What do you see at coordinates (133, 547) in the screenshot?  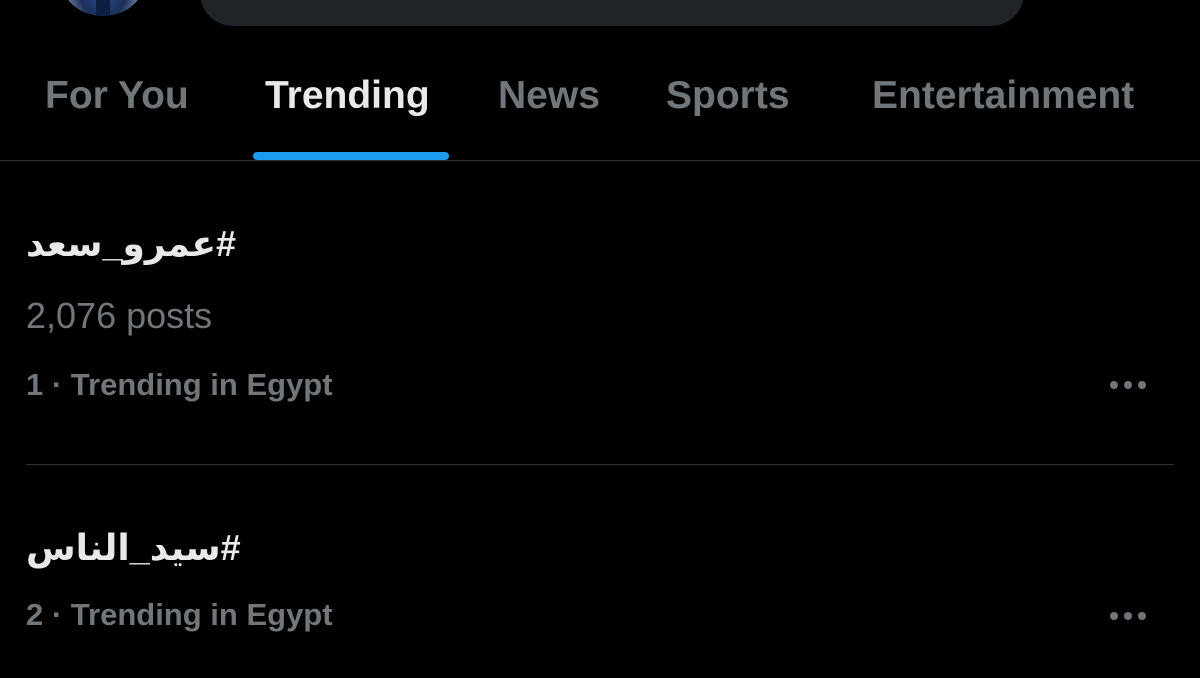 I see `trend-title: #سيد_الناس` at bounding box center [133, 547].